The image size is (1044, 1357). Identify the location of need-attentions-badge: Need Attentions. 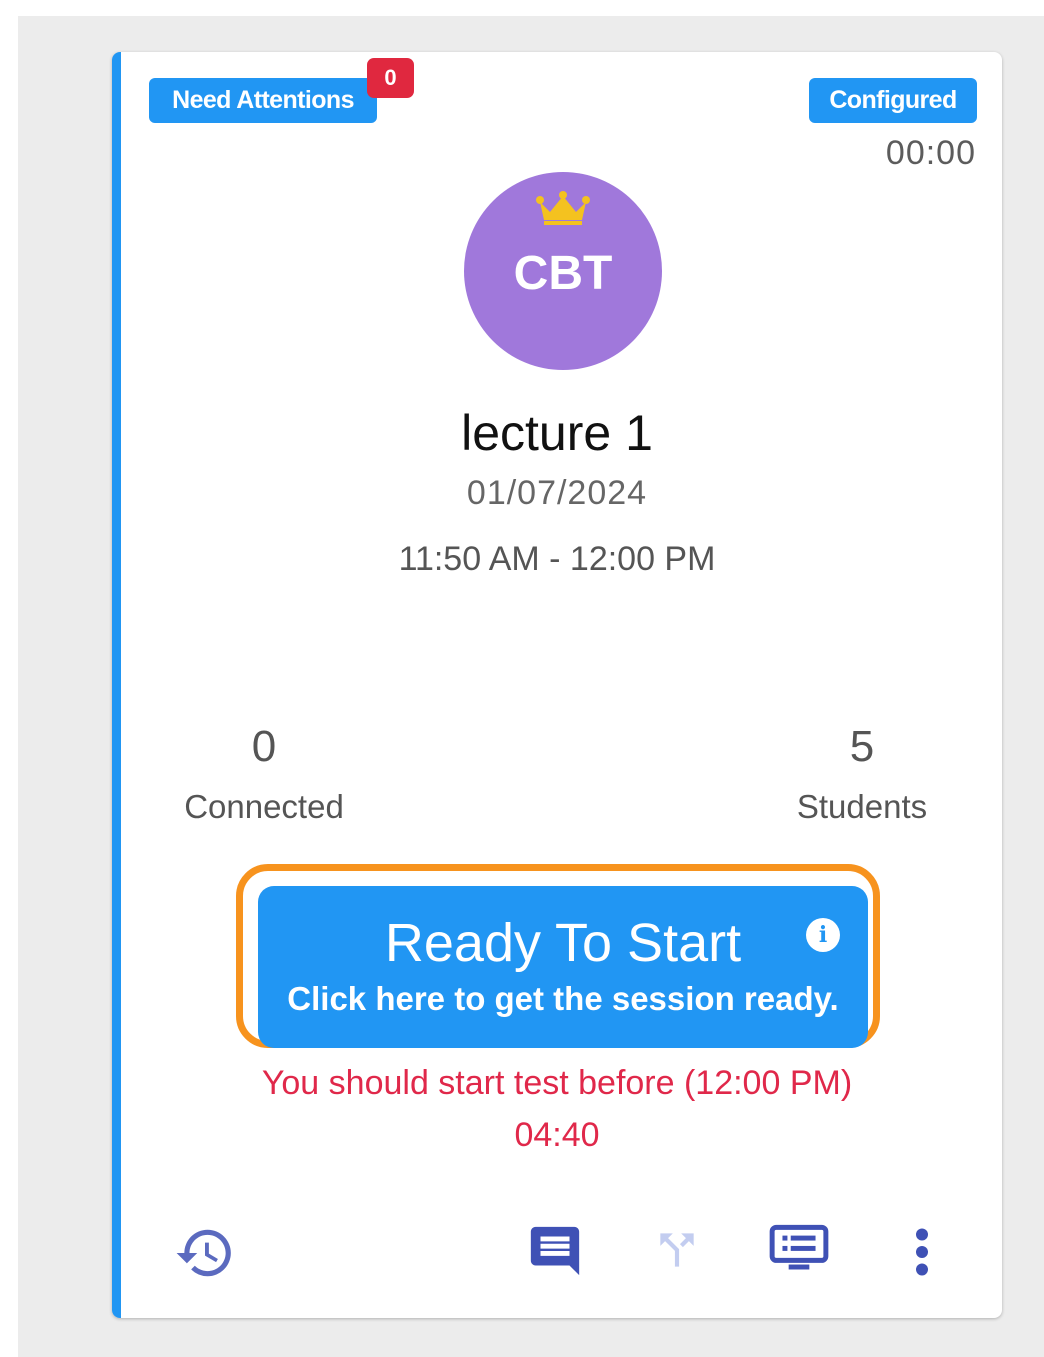
(263, 100).